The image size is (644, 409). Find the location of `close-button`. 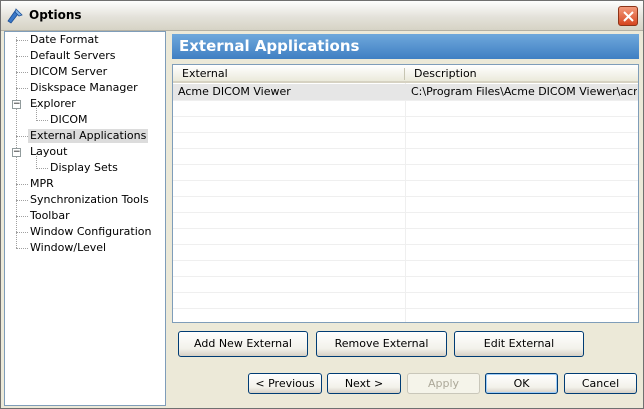

close-button is located at coordinates (628, 16).